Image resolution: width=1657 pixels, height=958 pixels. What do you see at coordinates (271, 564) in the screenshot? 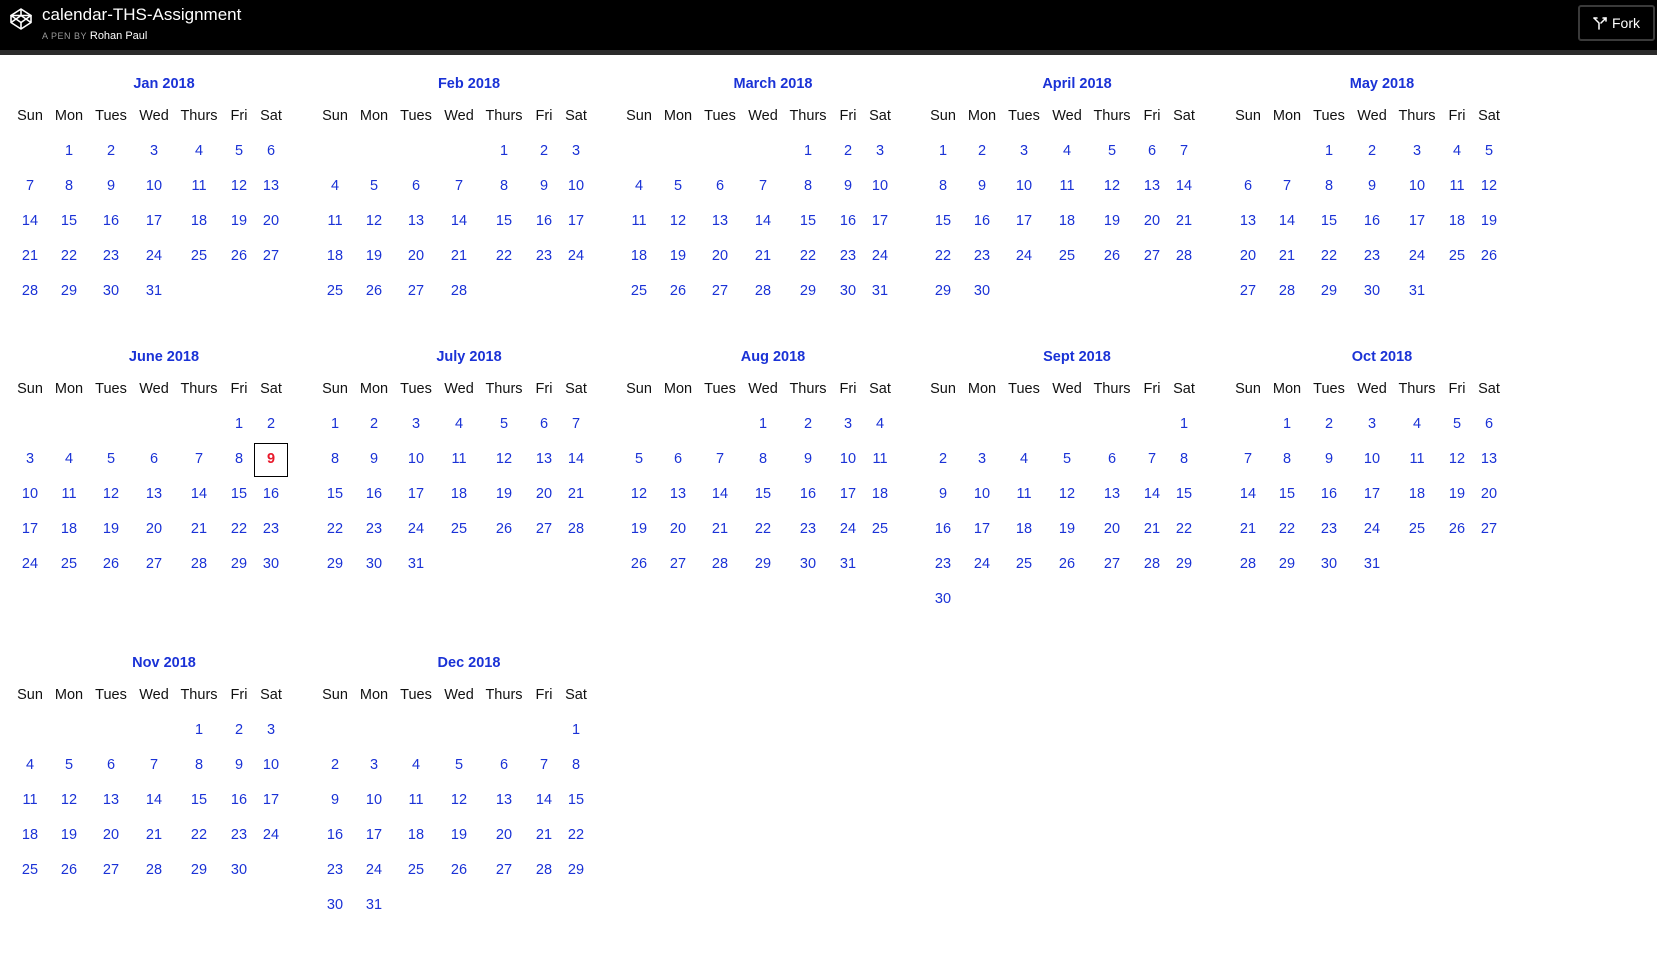
I see `day-cell: 30` at bounding box center [271, 564].